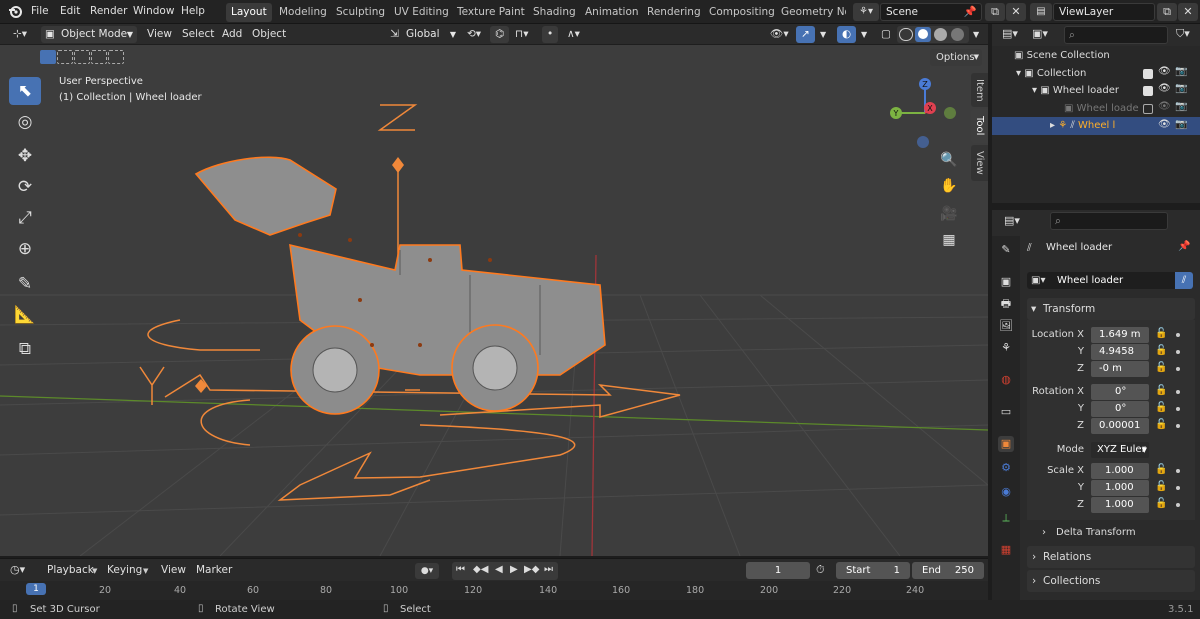  I want to click on select-intersect-icon, so click(116, 57).